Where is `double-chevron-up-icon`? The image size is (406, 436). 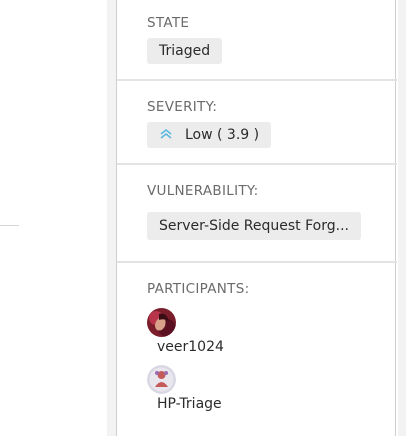
double-chevron-up-icon is located at coordinates (166, 131).